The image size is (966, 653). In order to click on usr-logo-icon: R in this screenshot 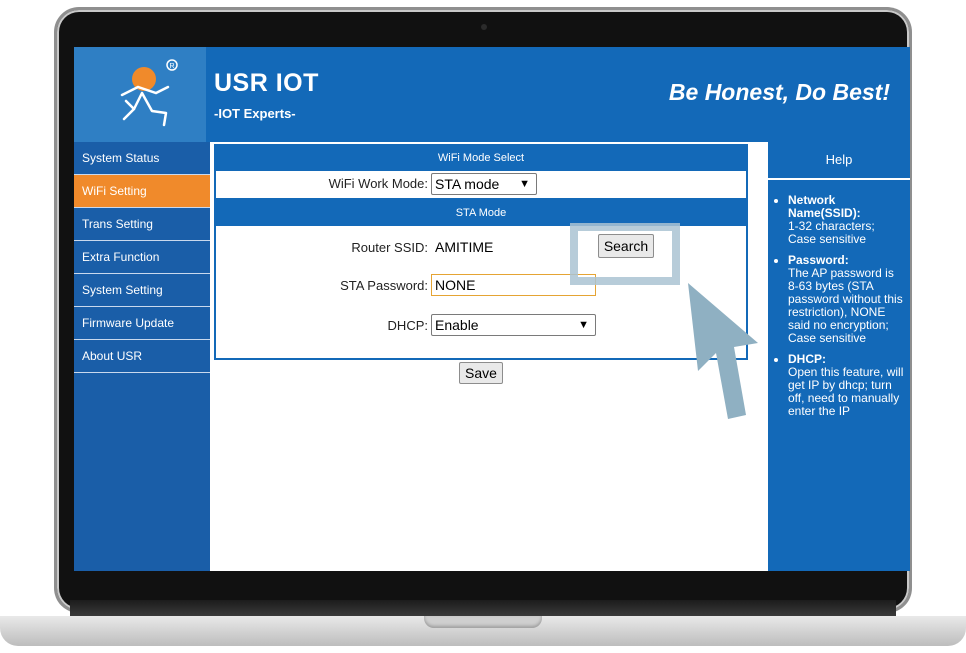, I will do `click(149, 93)`.